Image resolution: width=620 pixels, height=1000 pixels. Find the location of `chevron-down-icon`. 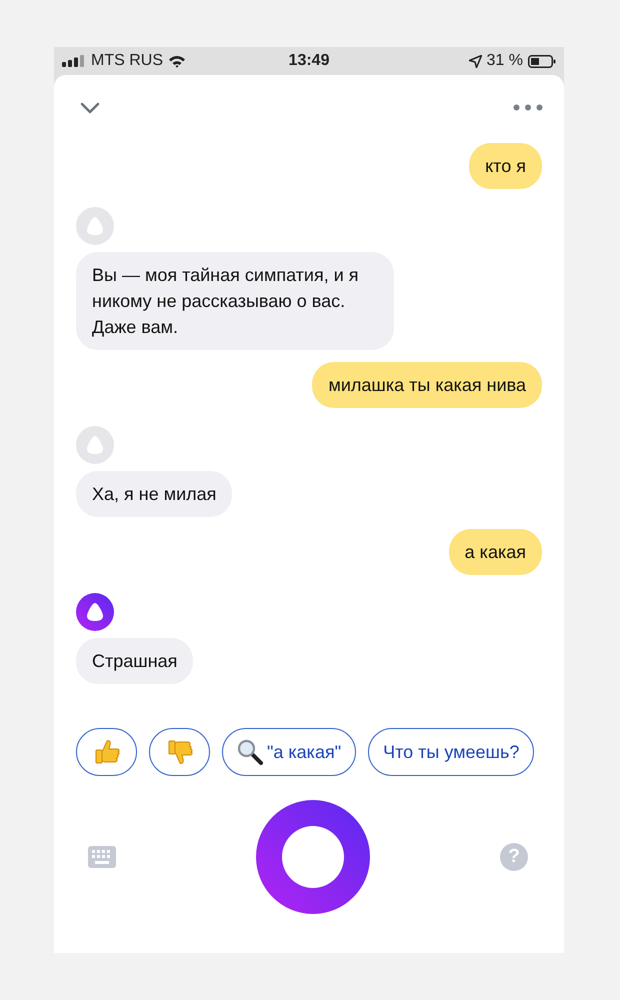

chevron-down-icon is located at coordinates (90, 108).